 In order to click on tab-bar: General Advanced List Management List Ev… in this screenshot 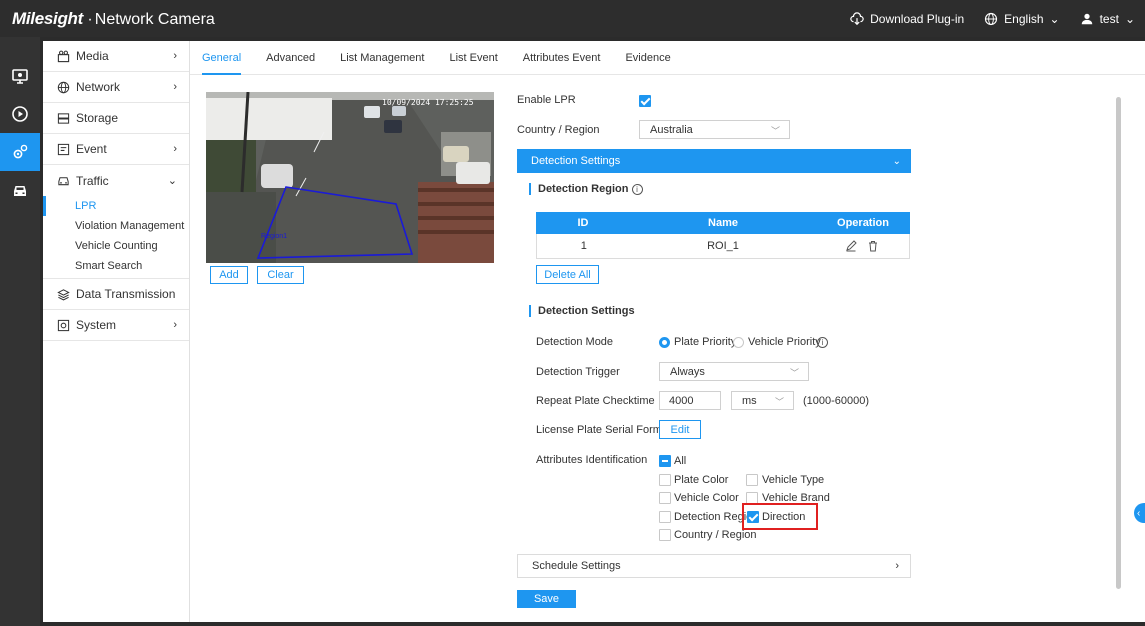, I will do `click(667, 58)`.